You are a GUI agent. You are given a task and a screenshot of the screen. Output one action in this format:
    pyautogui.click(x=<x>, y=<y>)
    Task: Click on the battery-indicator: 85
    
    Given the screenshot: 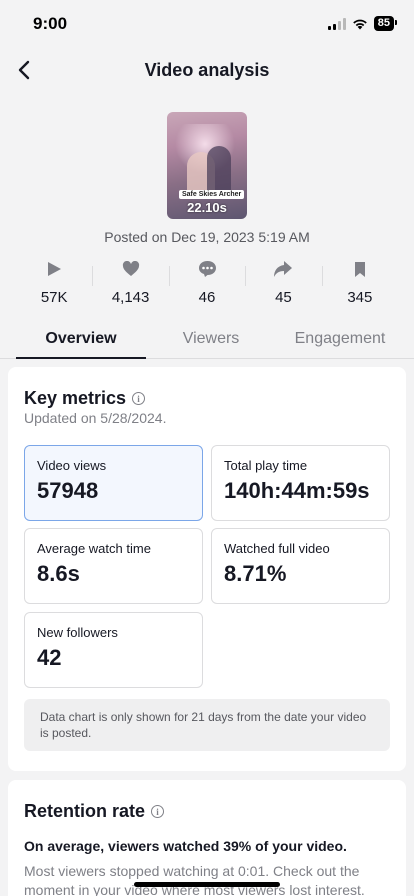 What is the action you would take?
    pyautogui.click(x=385, y=23)
    